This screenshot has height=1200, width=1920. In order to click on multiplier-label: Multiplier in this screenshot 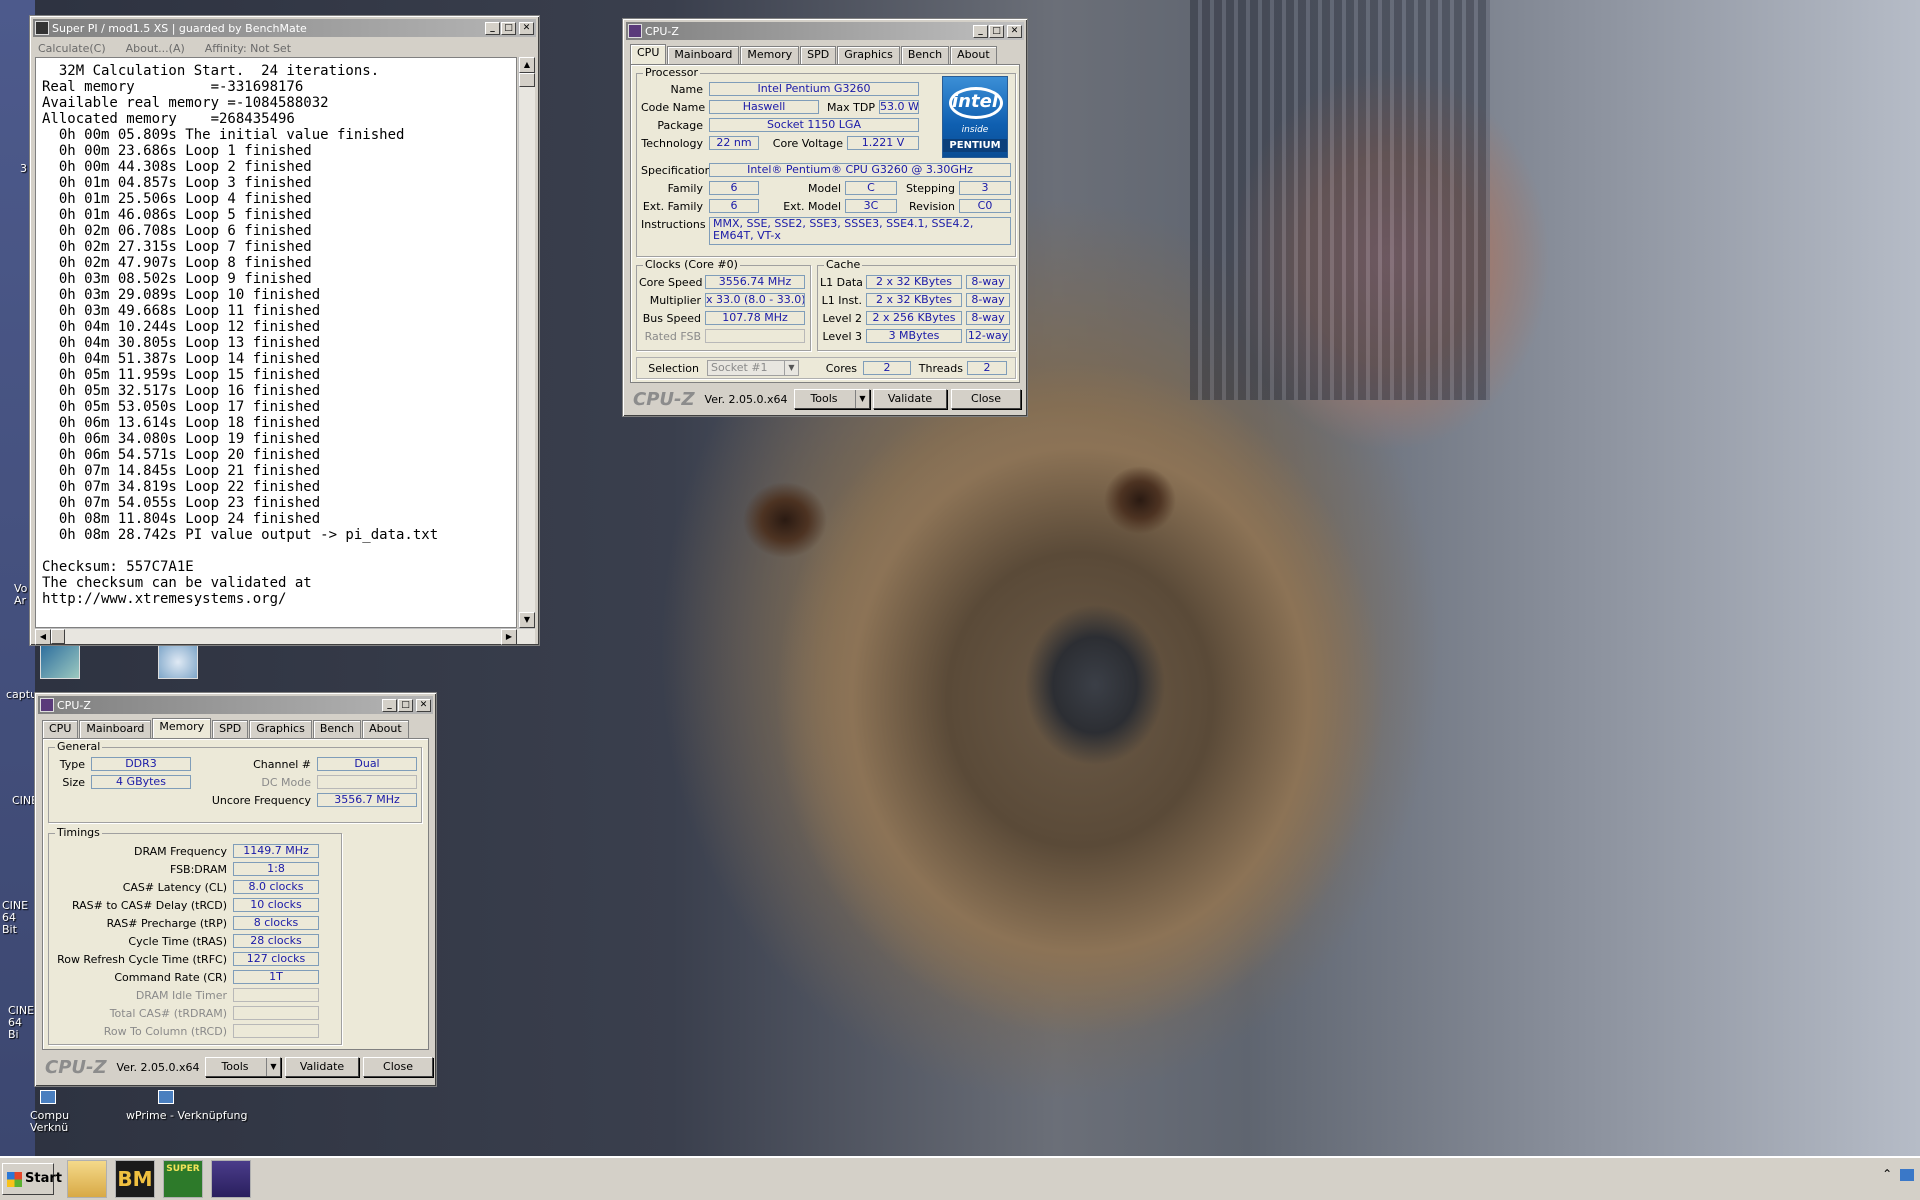, I will do `click(675, 300)`.